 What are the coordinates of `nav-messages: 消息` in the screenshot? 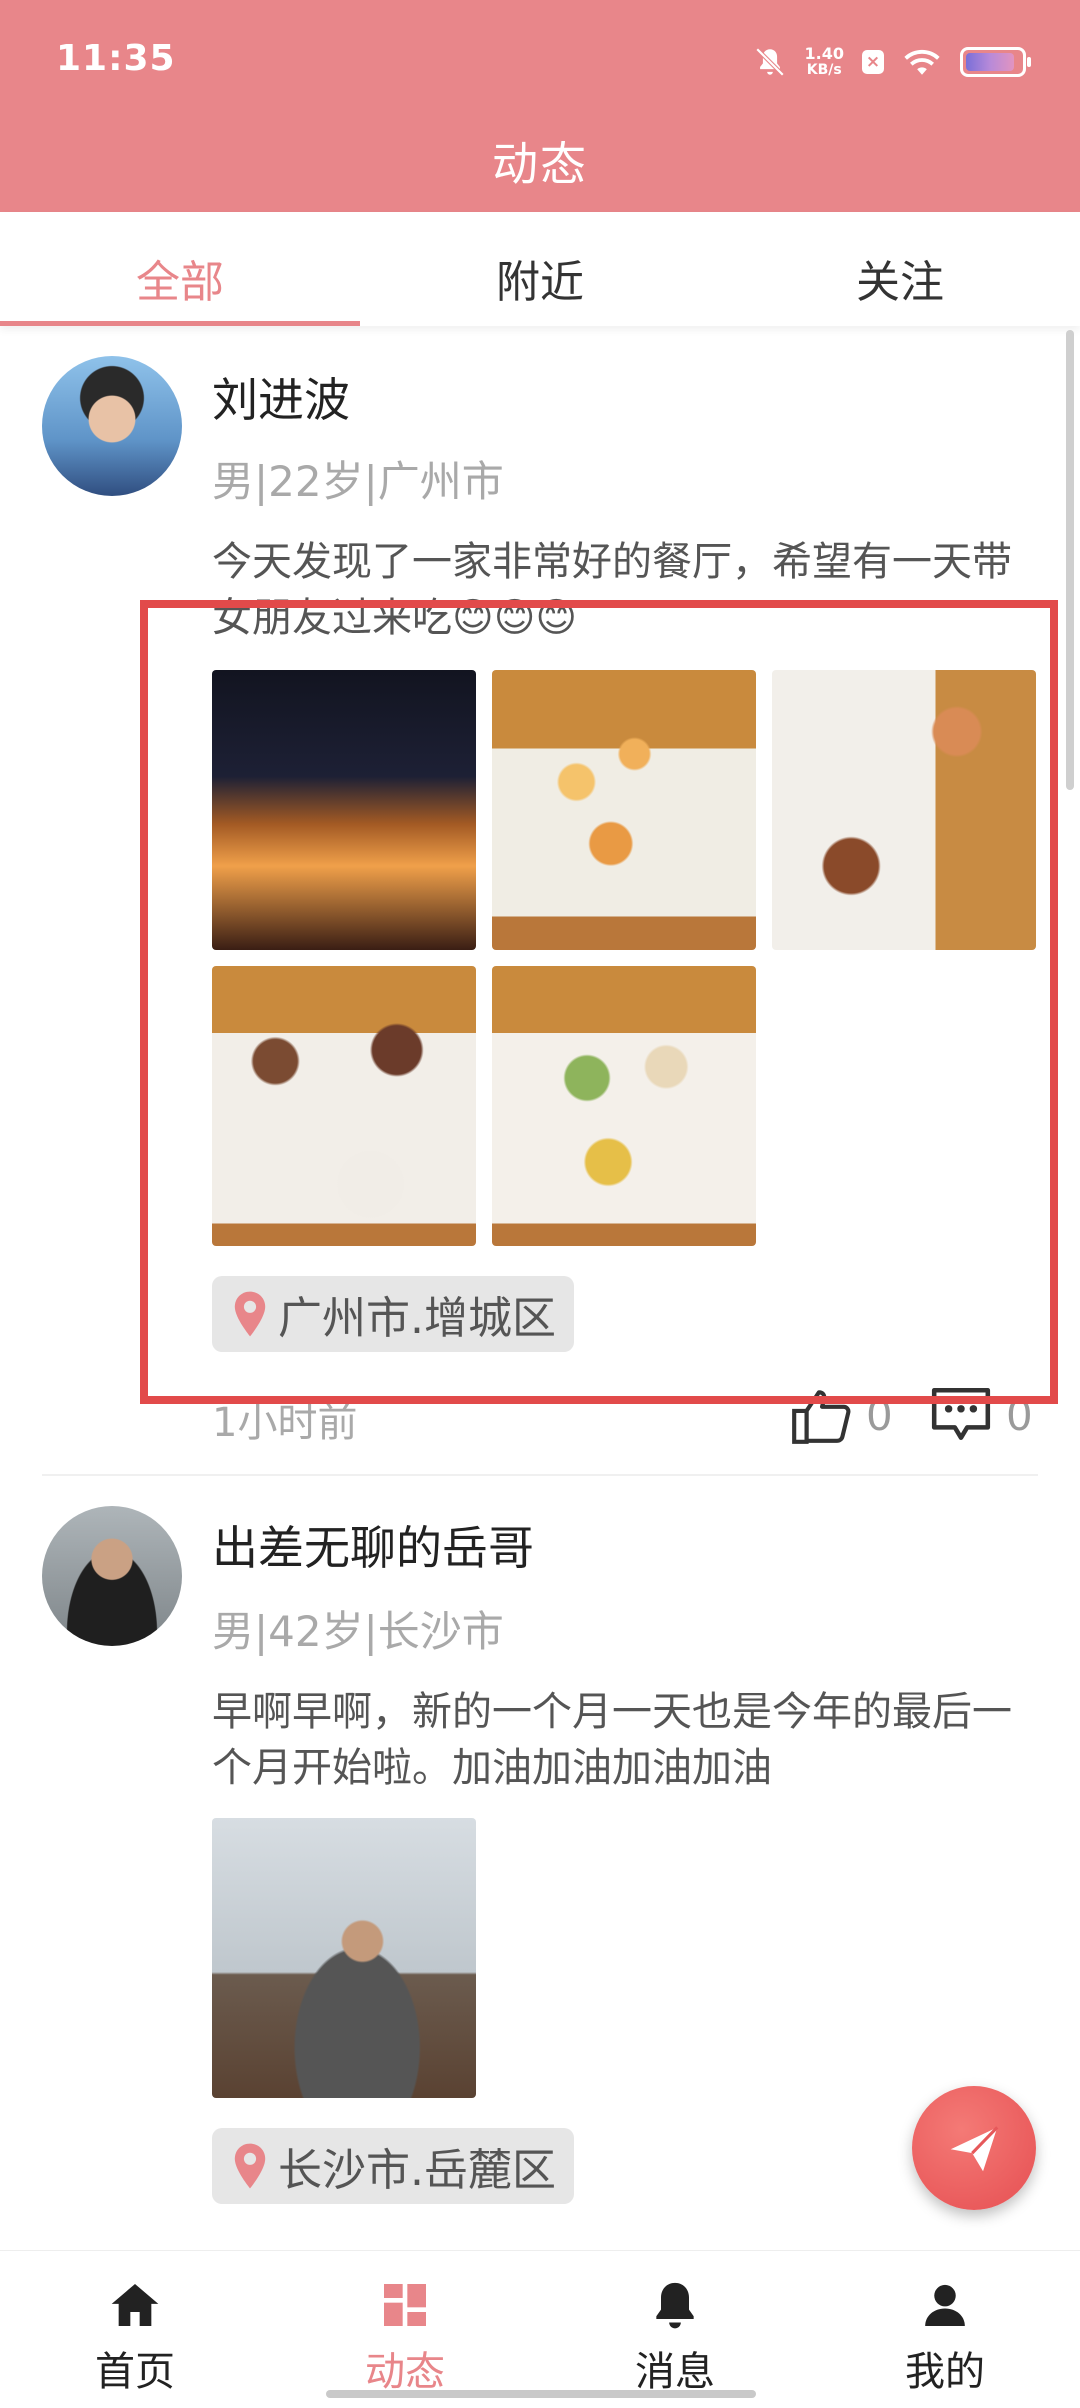 It's located at (675, 2329).